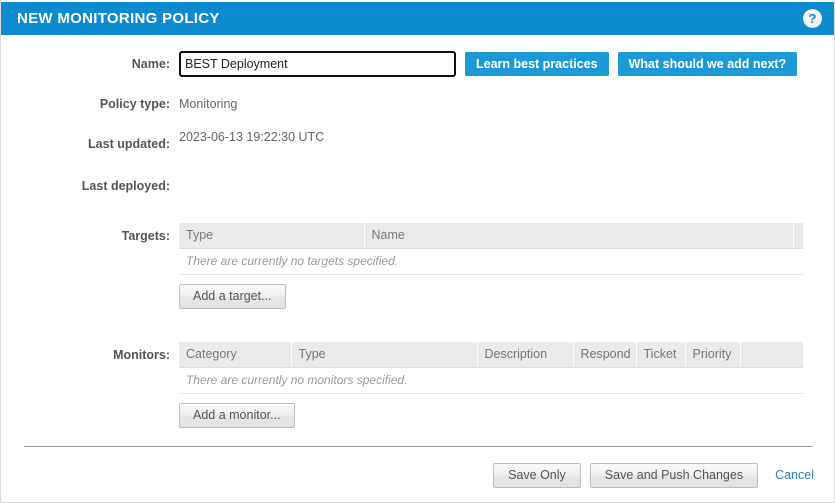 The width and height of the screenshot is (835, 503). What do you see at coordinates (537, 475) in the screenshot?
I see `save-only-button: Save Only` at bounding box center [537, 475].